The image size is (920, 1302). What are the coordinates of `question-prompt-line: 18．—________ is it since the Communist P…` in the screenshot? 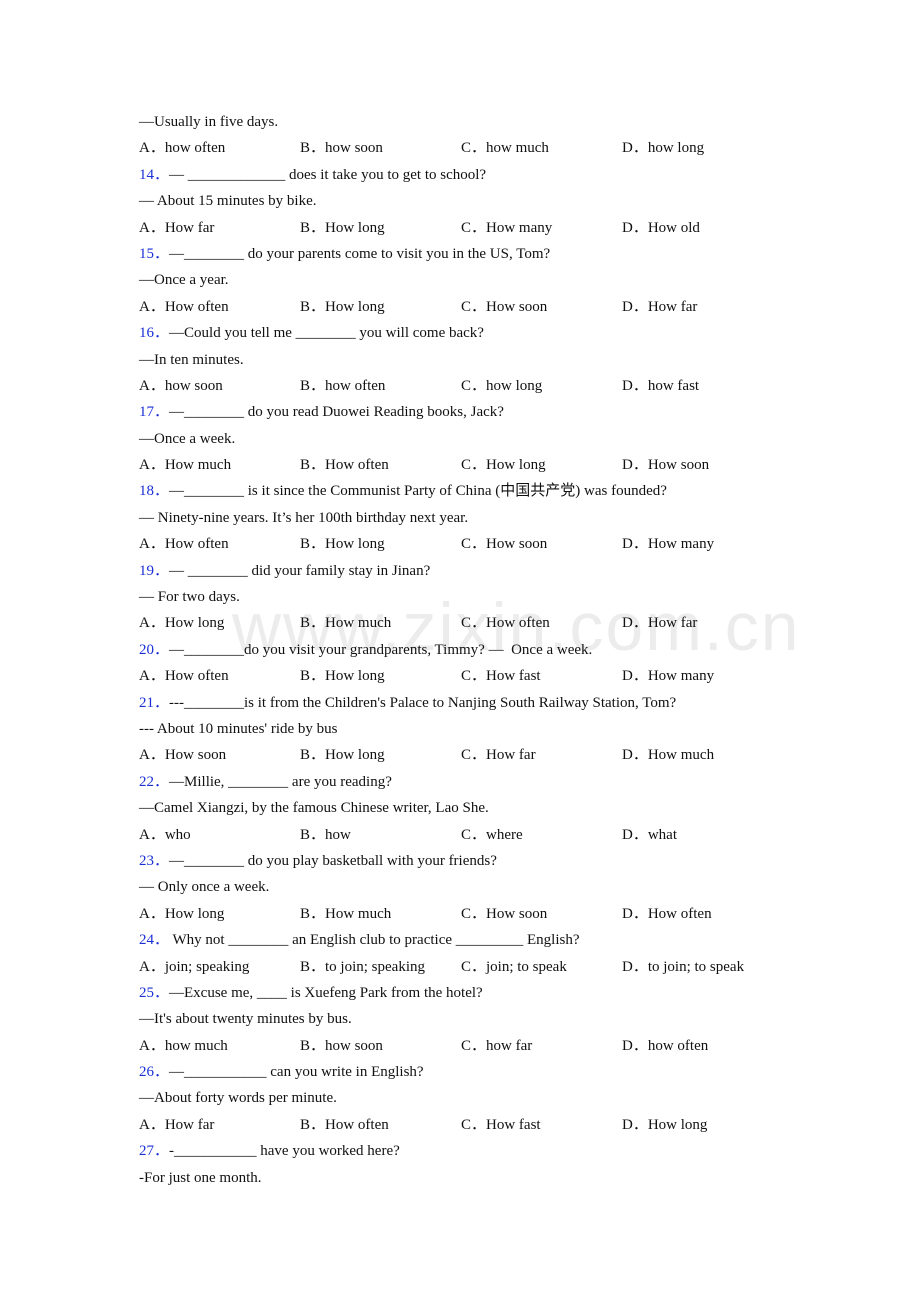 It's located at (469, 491).